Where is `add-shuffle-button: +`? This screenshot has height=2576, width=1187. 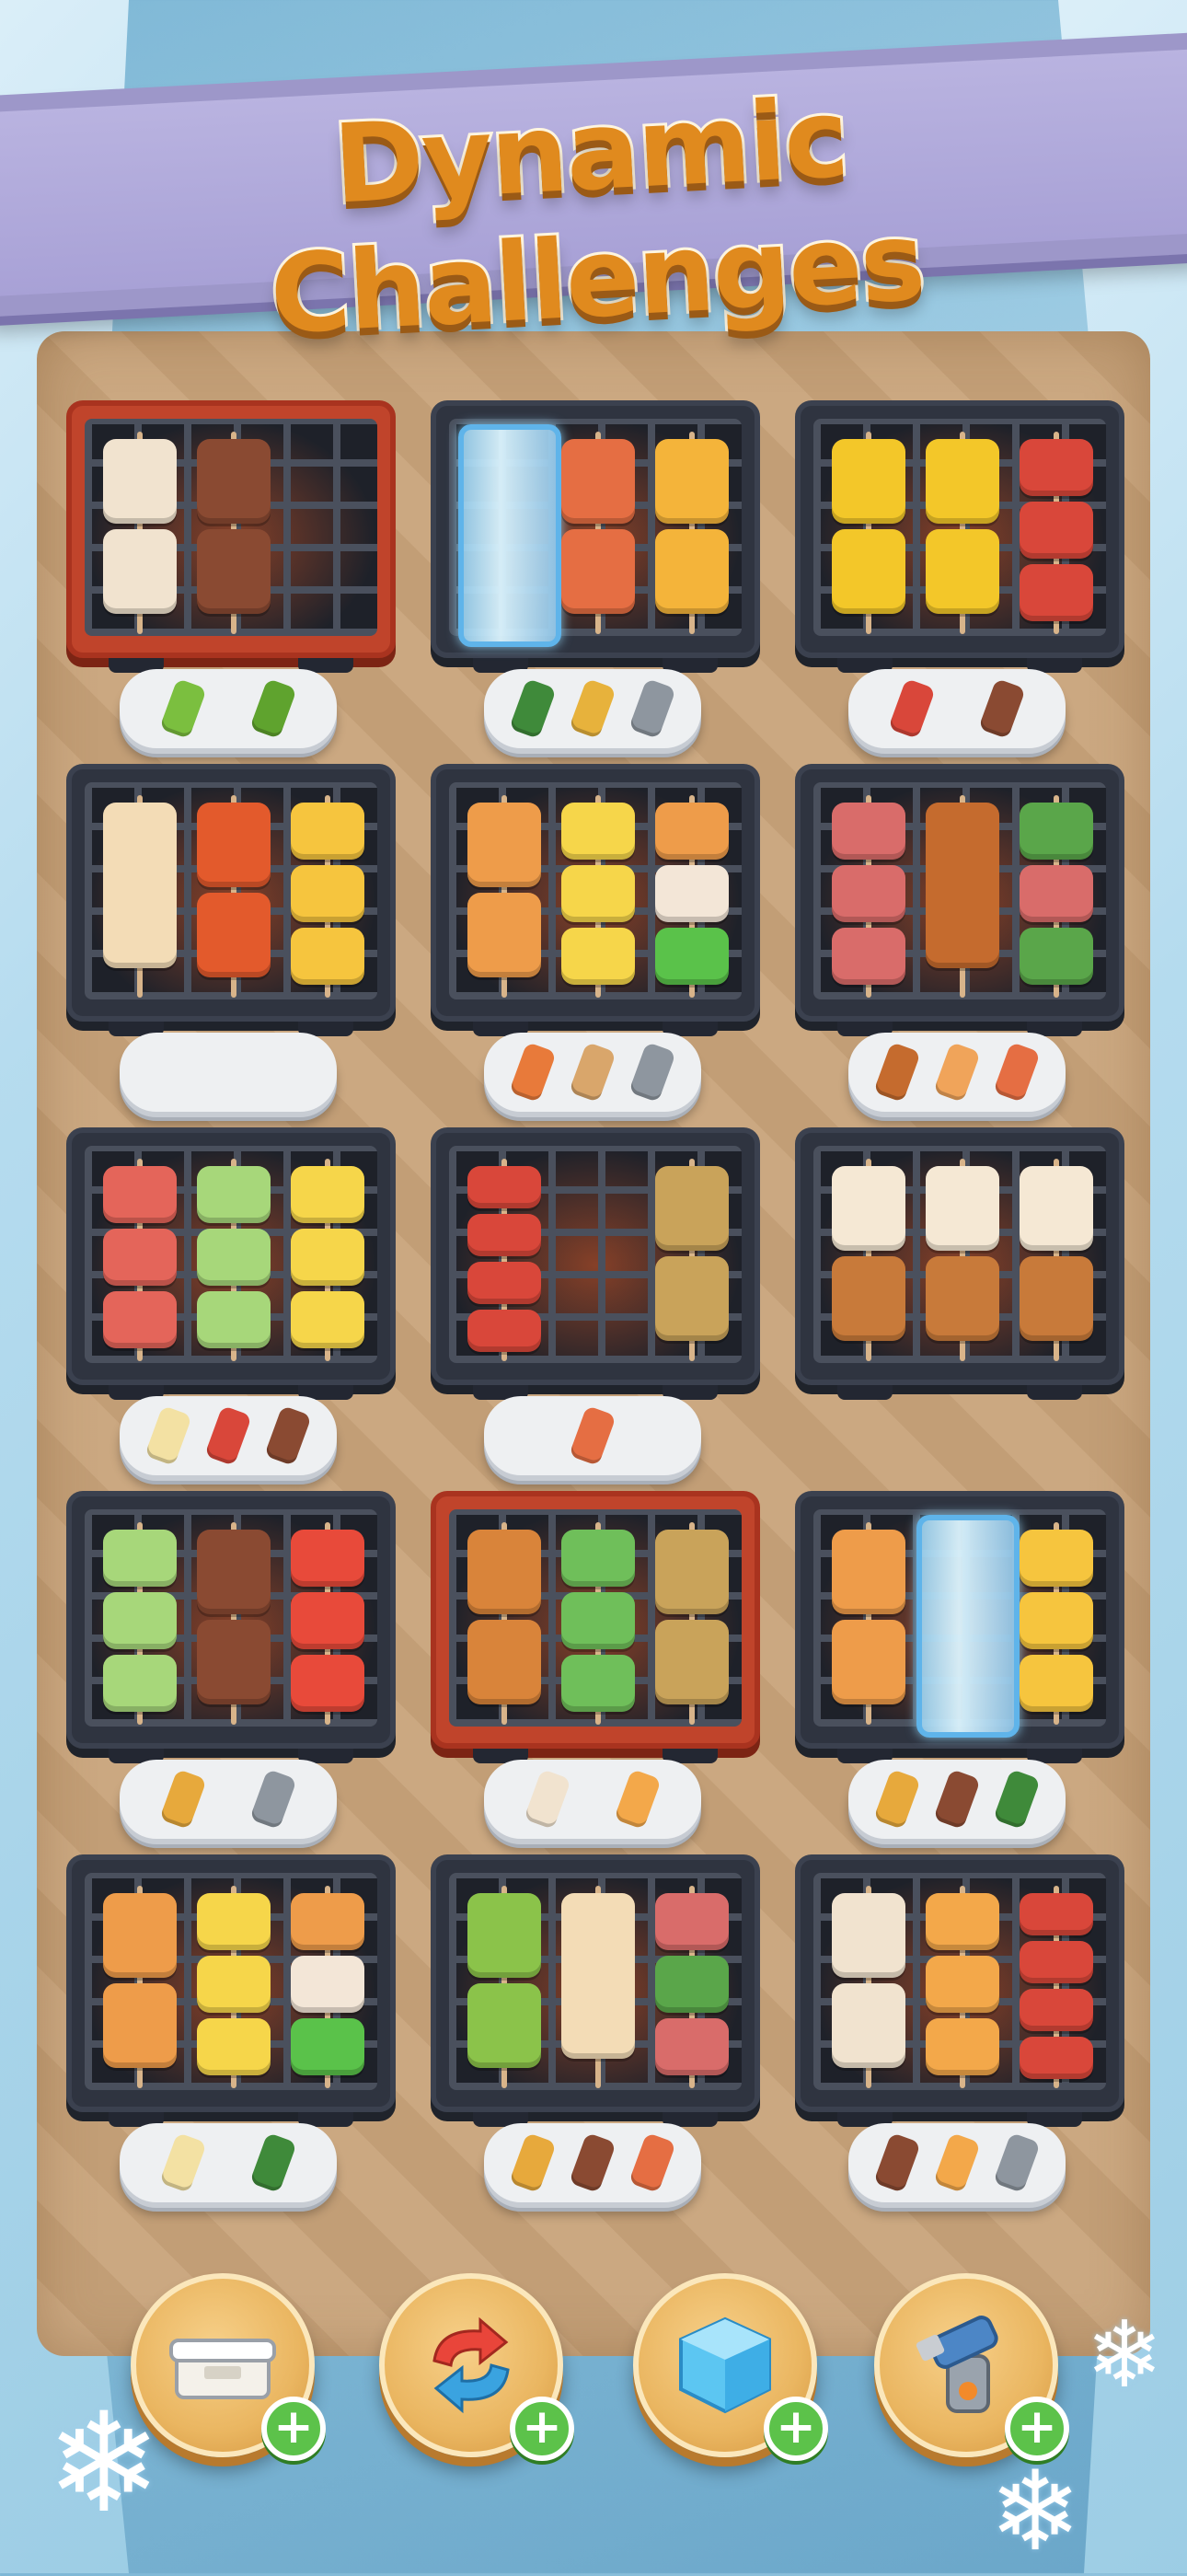 add-shuffle-button: + is located at coordinates (542, 2429).